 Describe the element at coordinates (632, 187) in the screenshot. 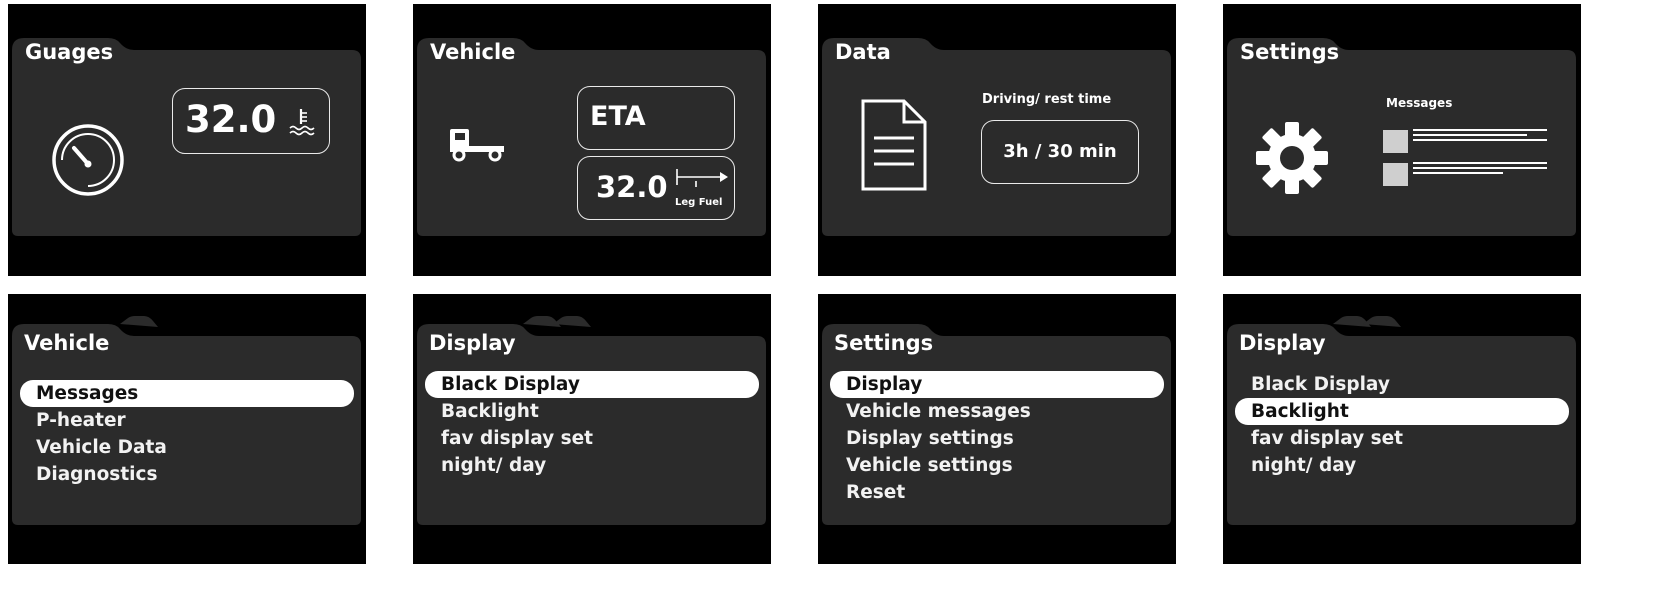

I see `leg-fuel-value: 32.0` at that location.